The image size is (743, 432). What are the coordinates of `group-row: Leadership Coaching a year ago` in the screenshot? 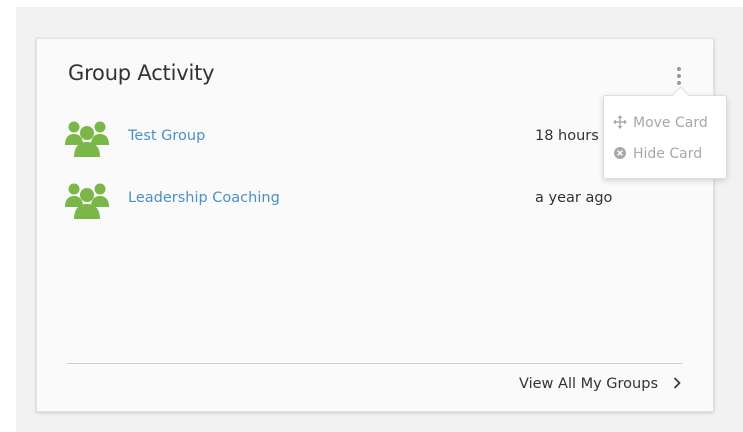 It's located at (375, 199).